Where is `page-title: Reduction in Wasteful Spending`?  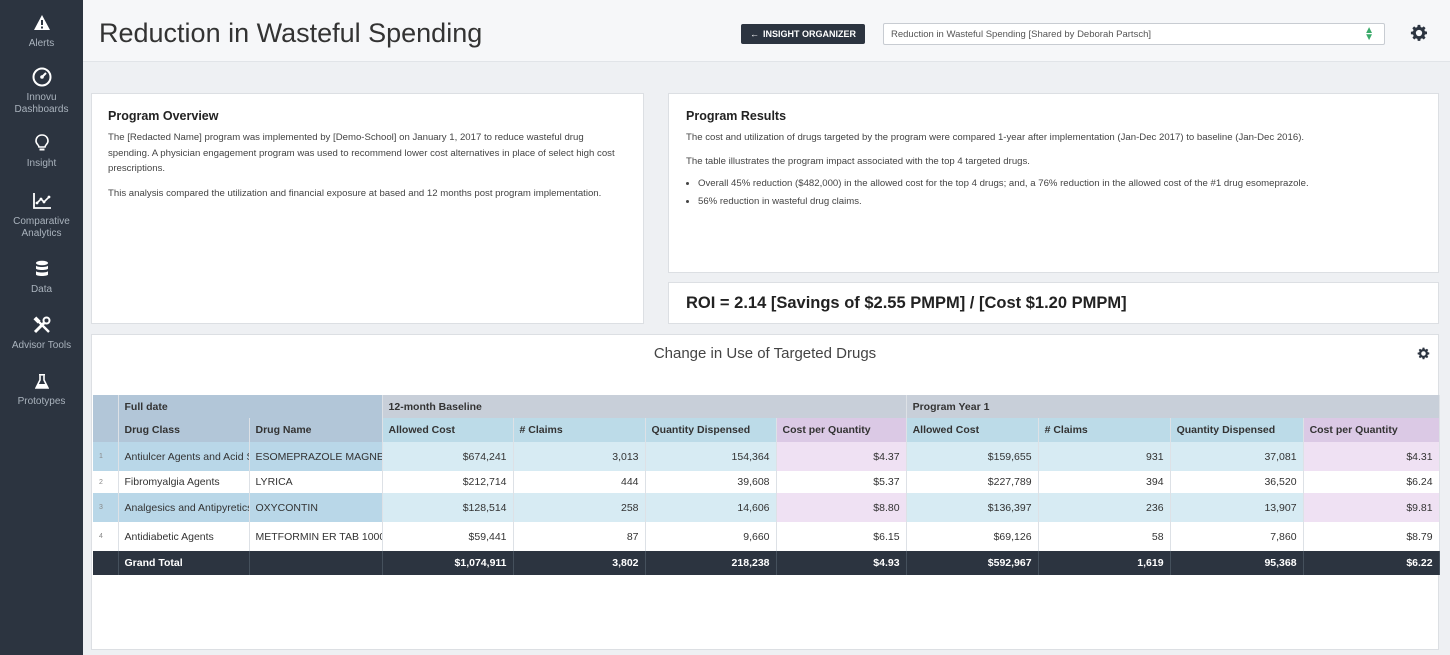 page-title: Reduction in Wasteful Spending is located at coordinates (291, 33).